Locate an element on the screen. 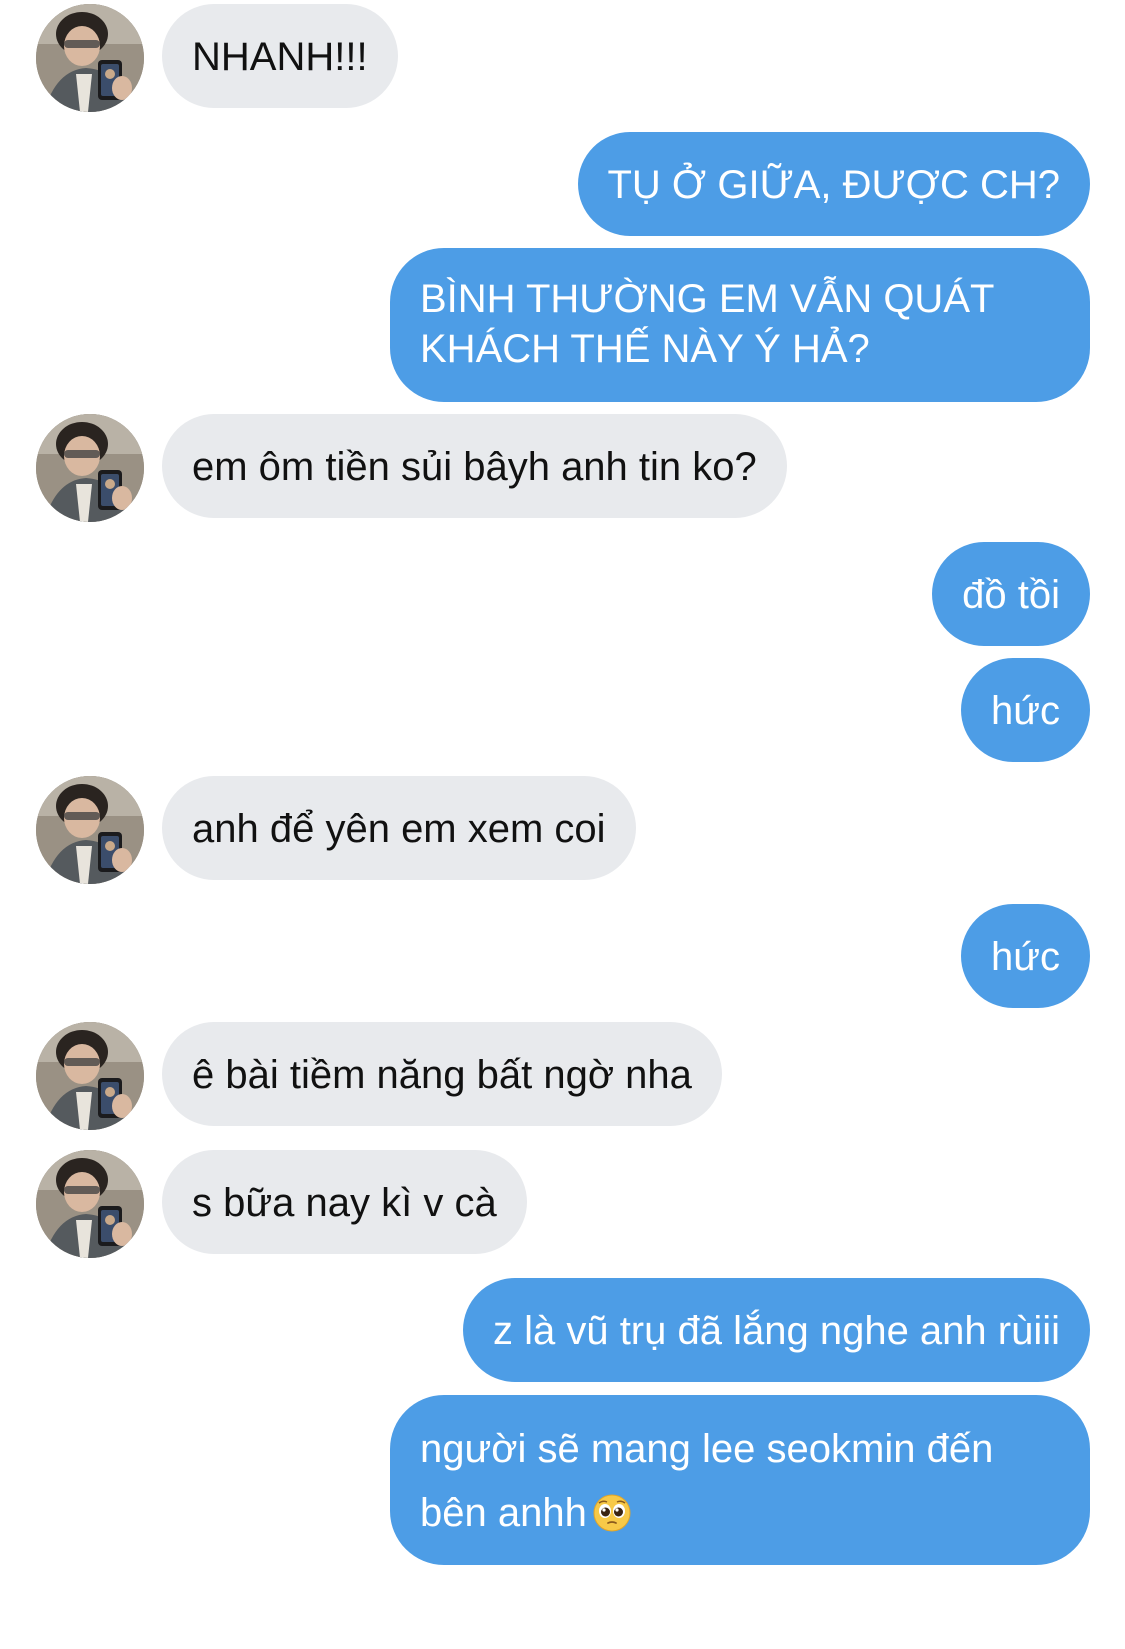  message-text: anh để yên em xem coi is located at coordinates (399, 829).